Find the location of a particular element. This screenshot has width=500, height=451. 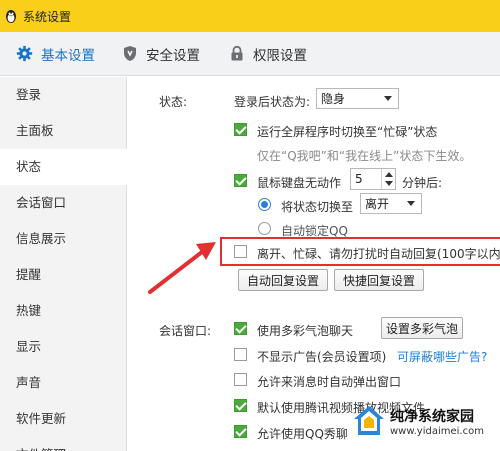

sidebar-item-sound: 声音 is located at coordinates (63, 383).